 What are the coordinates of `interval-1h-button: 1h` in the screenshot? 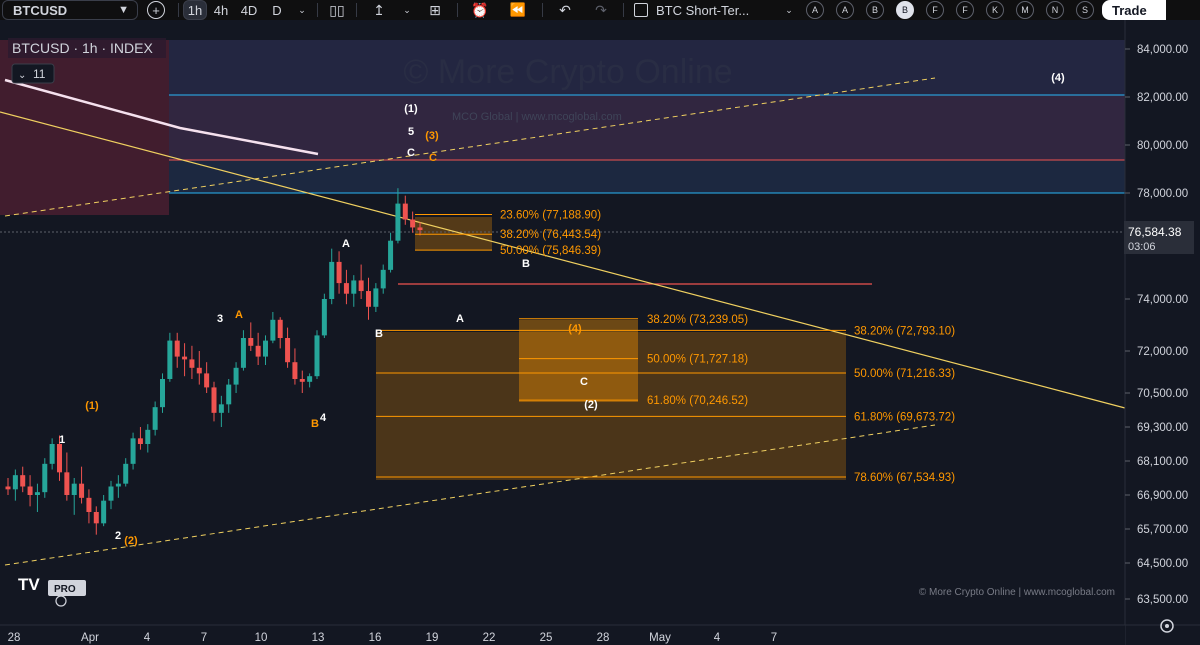 It's located at (195, 10).